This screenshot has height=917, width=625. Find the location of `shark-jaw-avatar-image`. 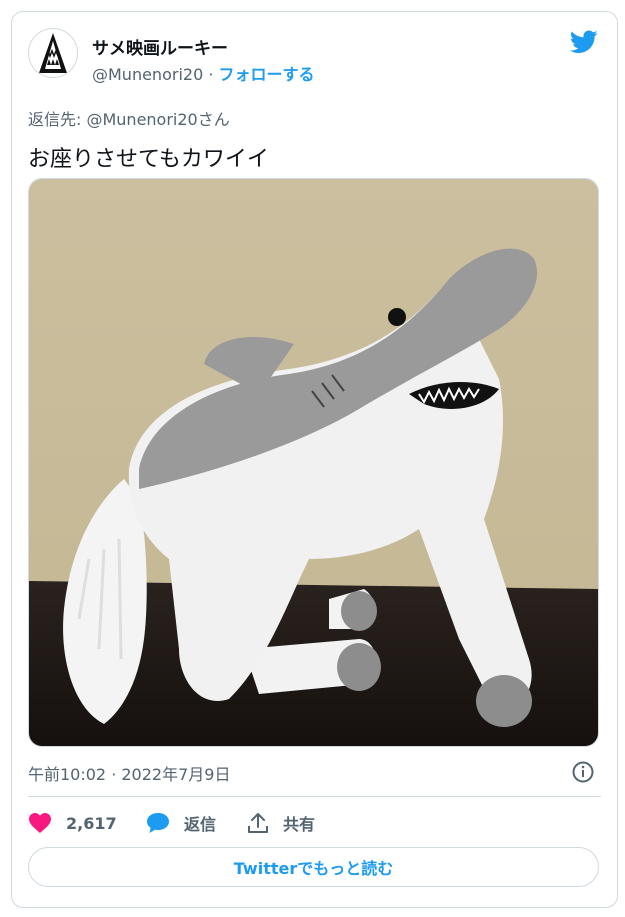

shark-jaw-avatar-image is located at coordinates (53, 53).